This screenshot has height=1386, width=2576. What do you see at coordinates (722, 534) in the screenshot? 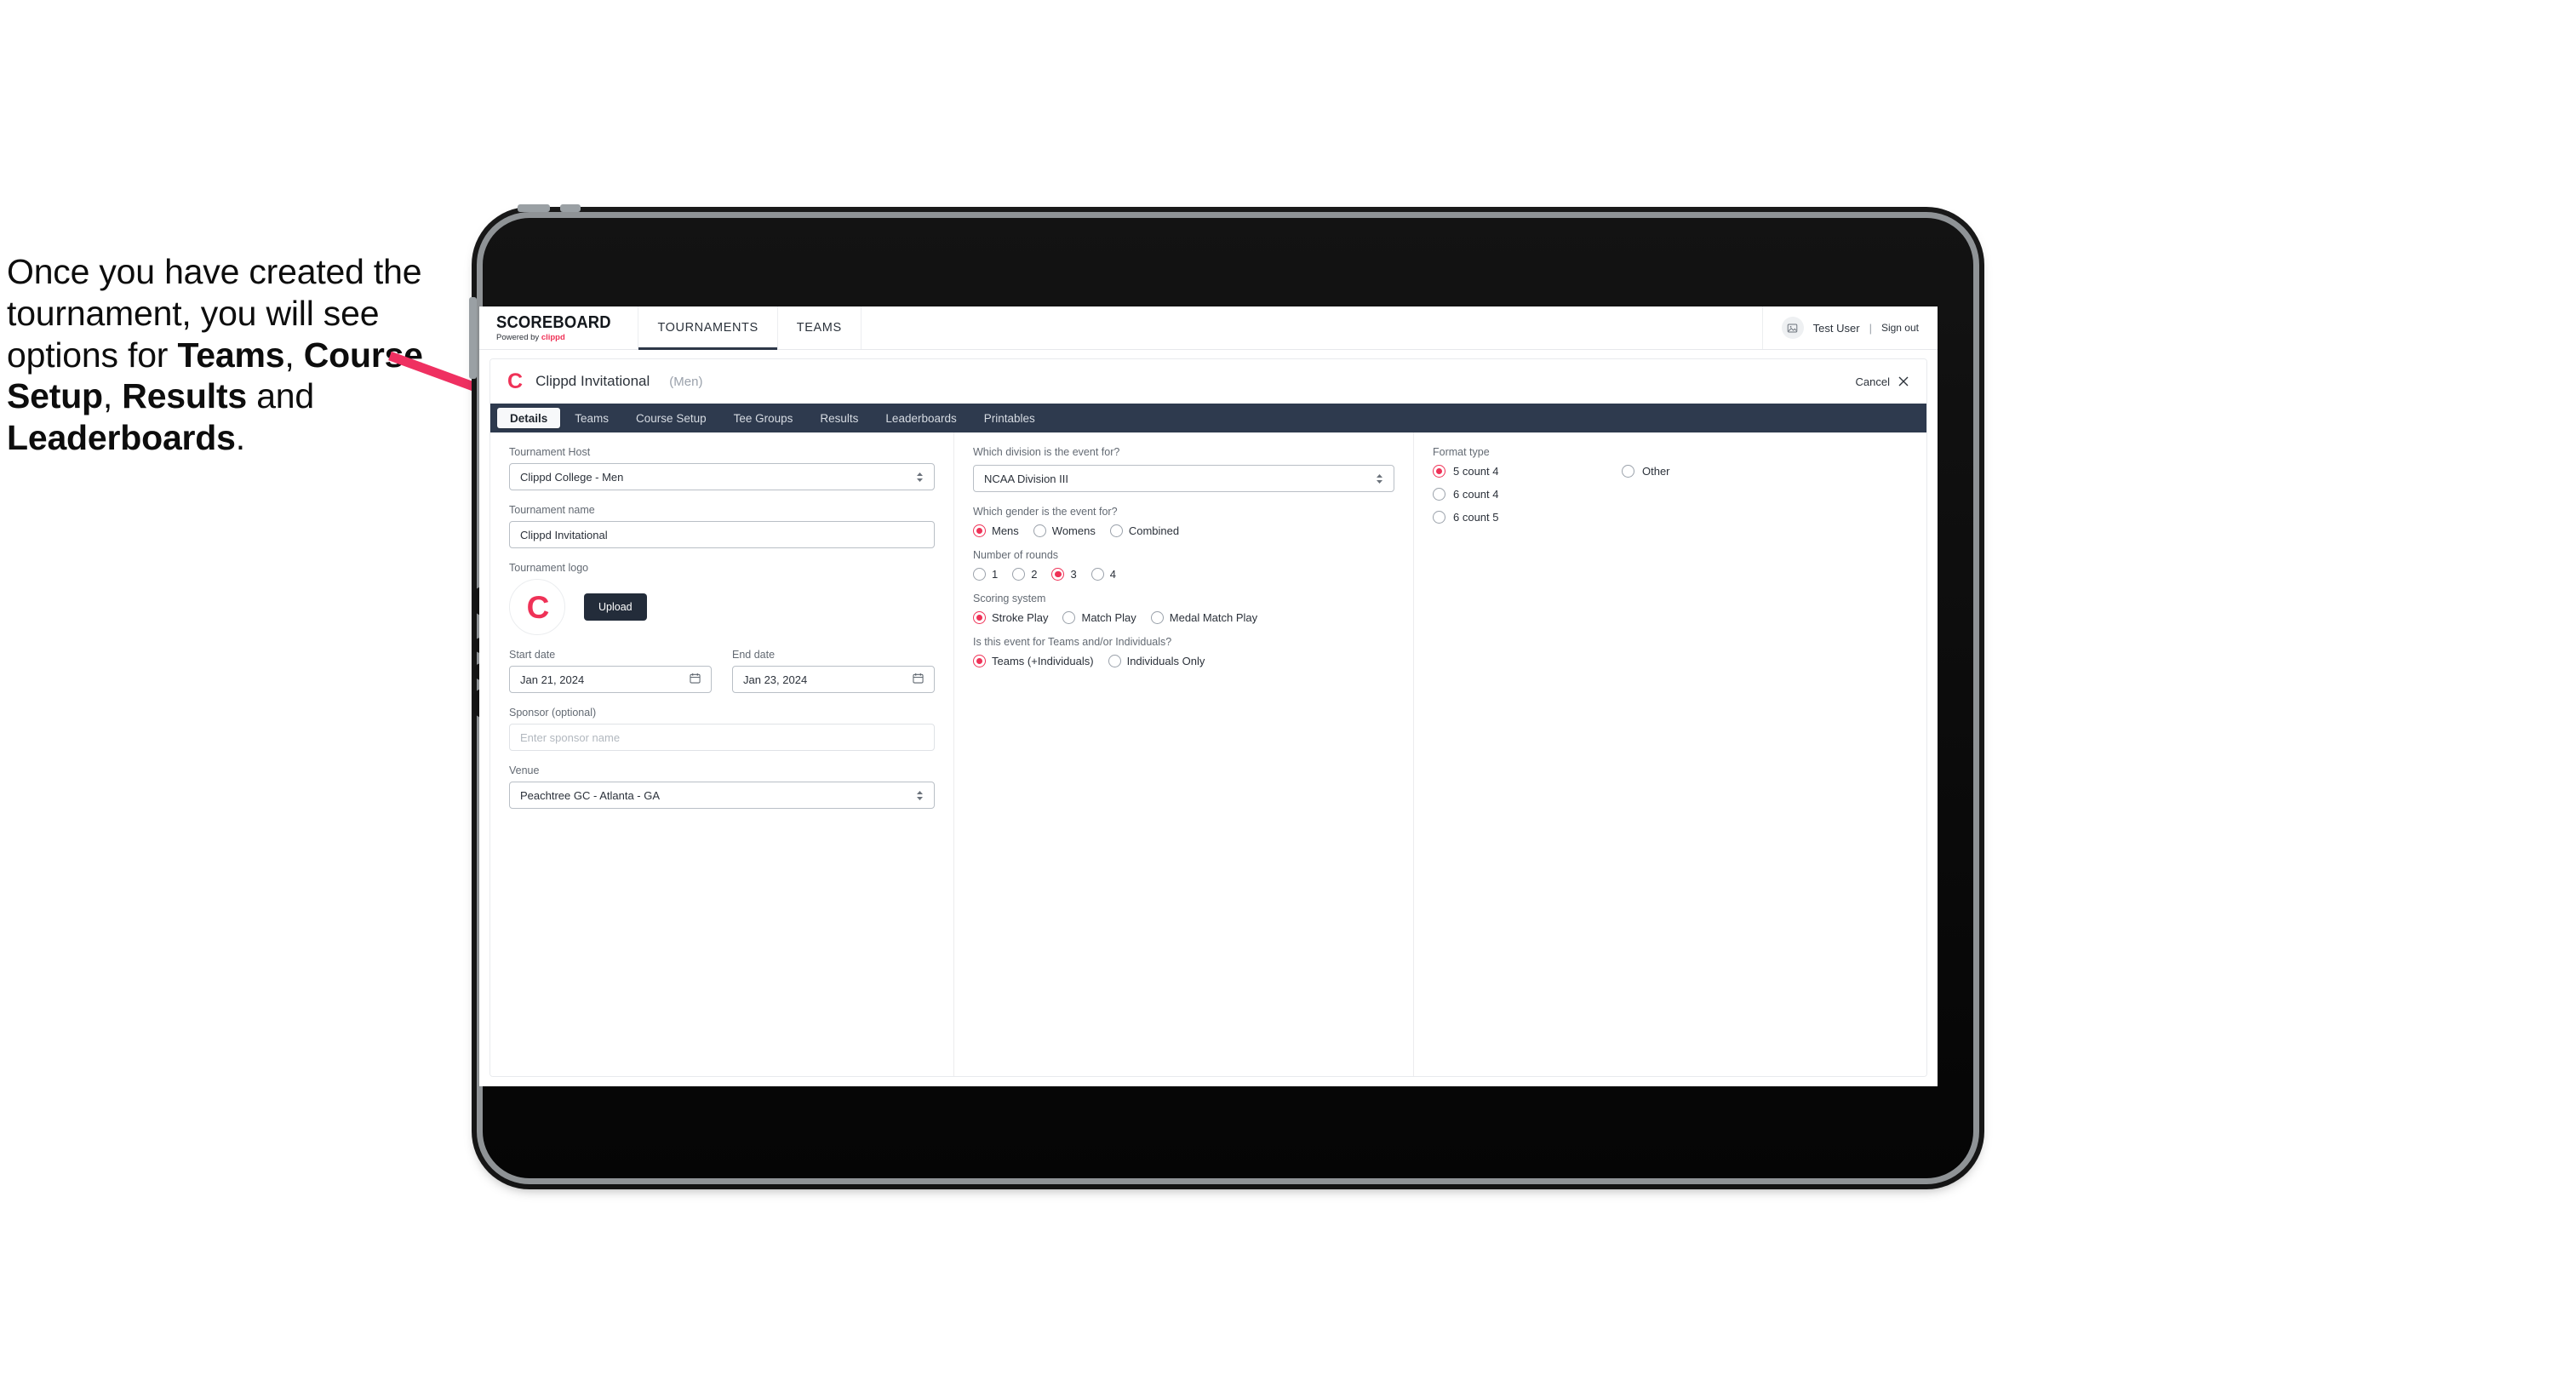
I see `tournament-name-input: Clippd Invitational` at bounding box center [722, 534].